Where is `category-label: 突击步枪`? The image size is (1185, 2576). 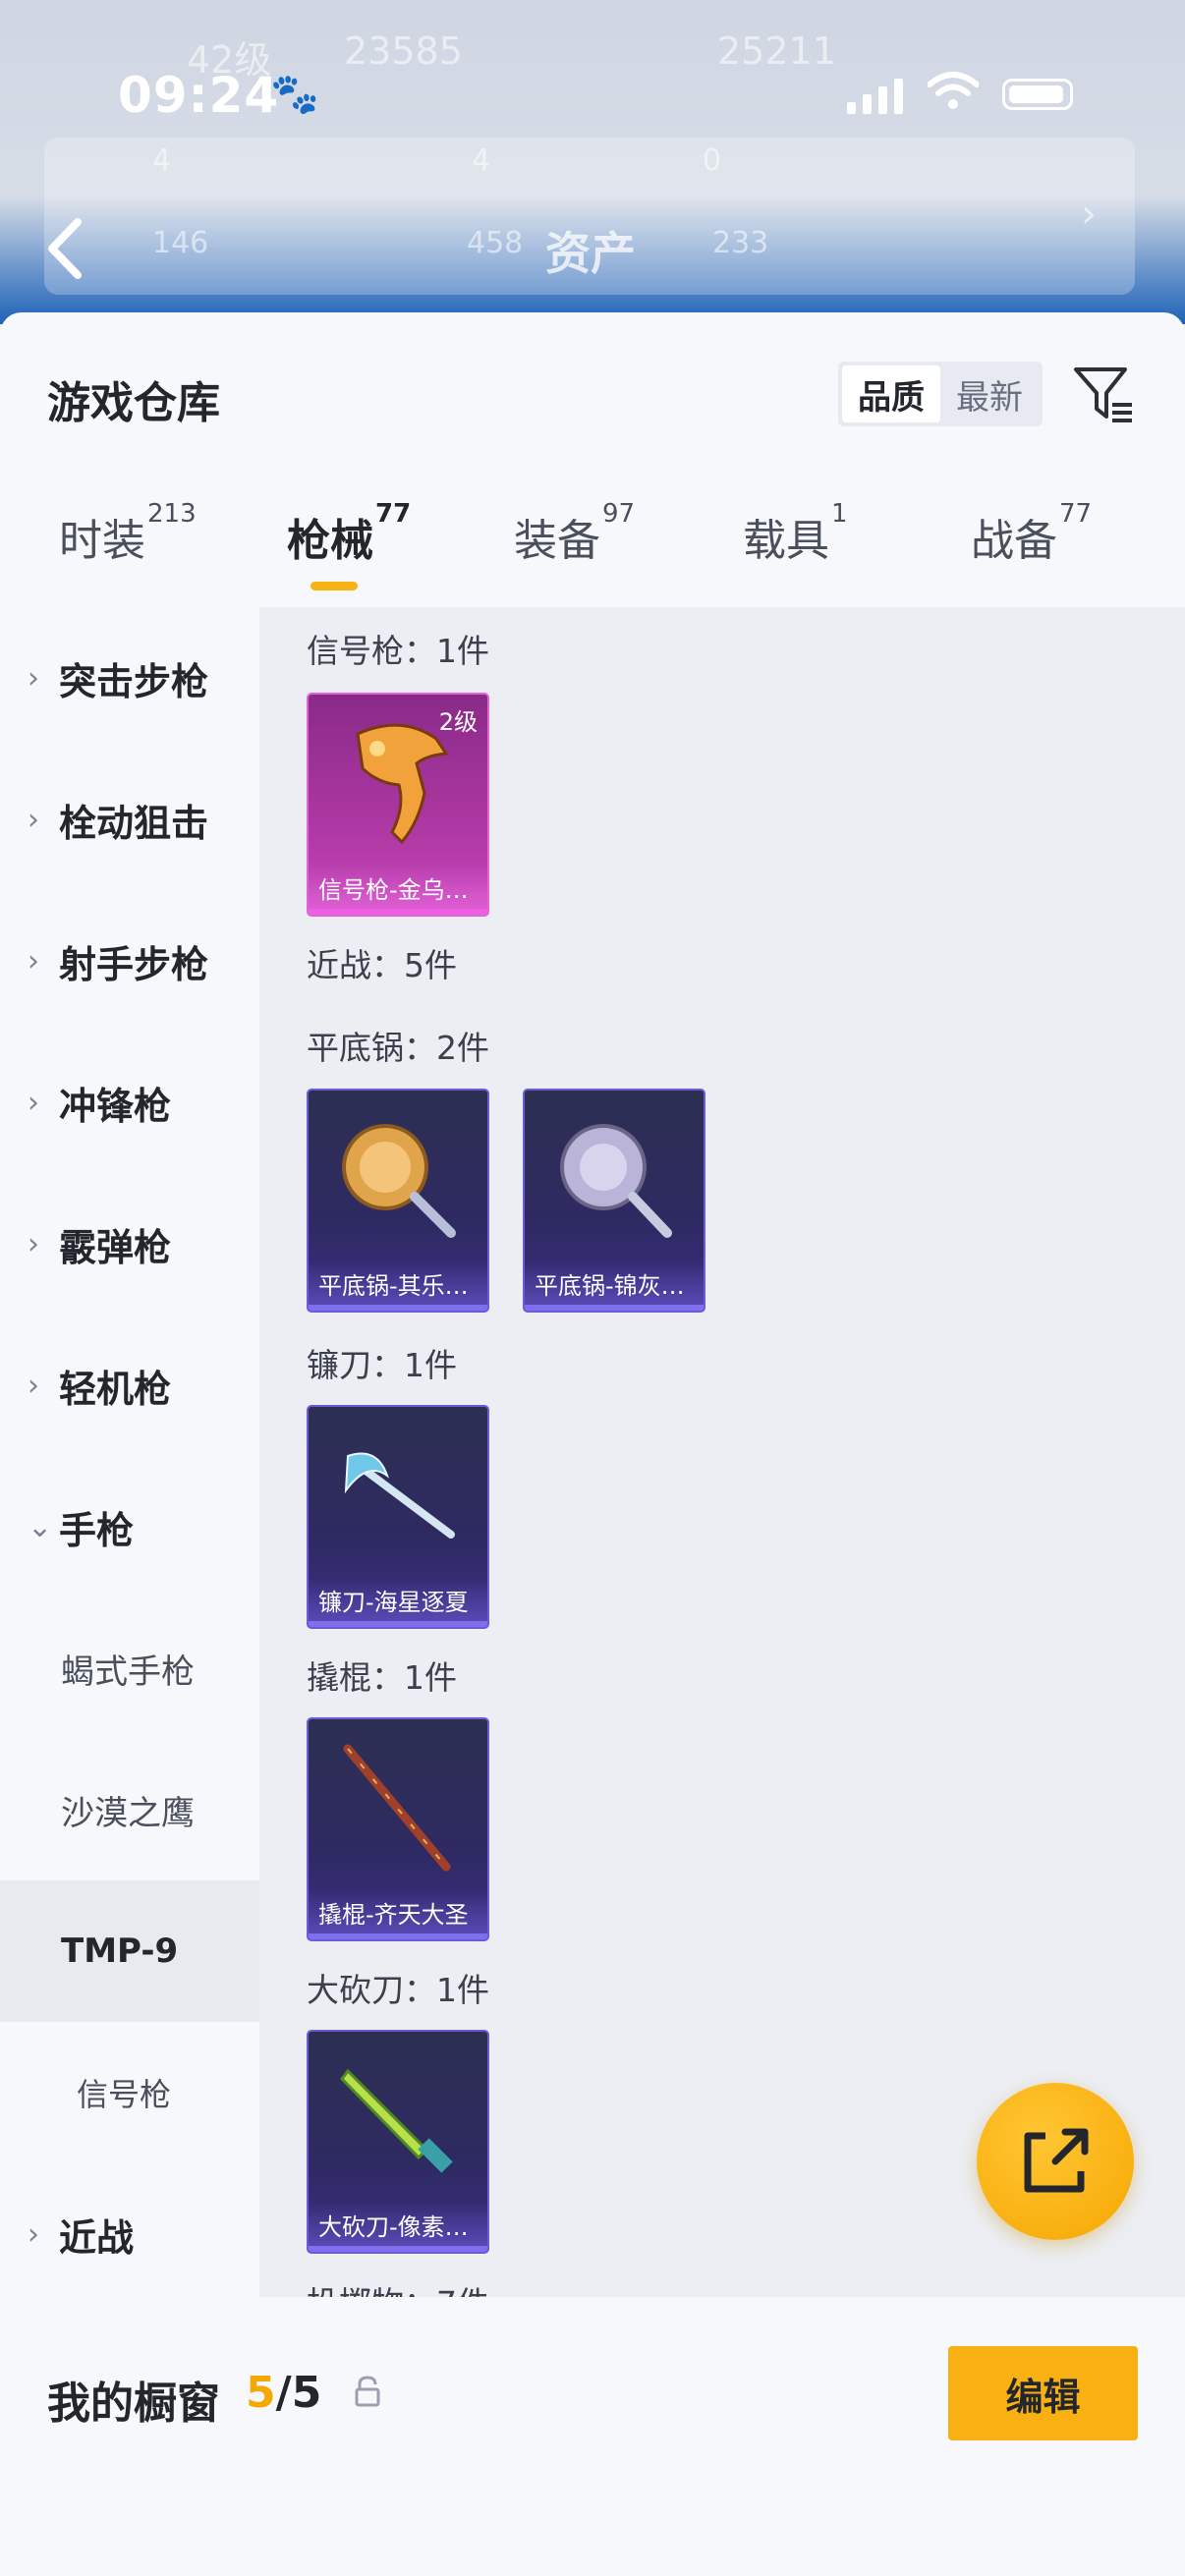 category-label: 突击步枪 is located at coordinates (134, 681).